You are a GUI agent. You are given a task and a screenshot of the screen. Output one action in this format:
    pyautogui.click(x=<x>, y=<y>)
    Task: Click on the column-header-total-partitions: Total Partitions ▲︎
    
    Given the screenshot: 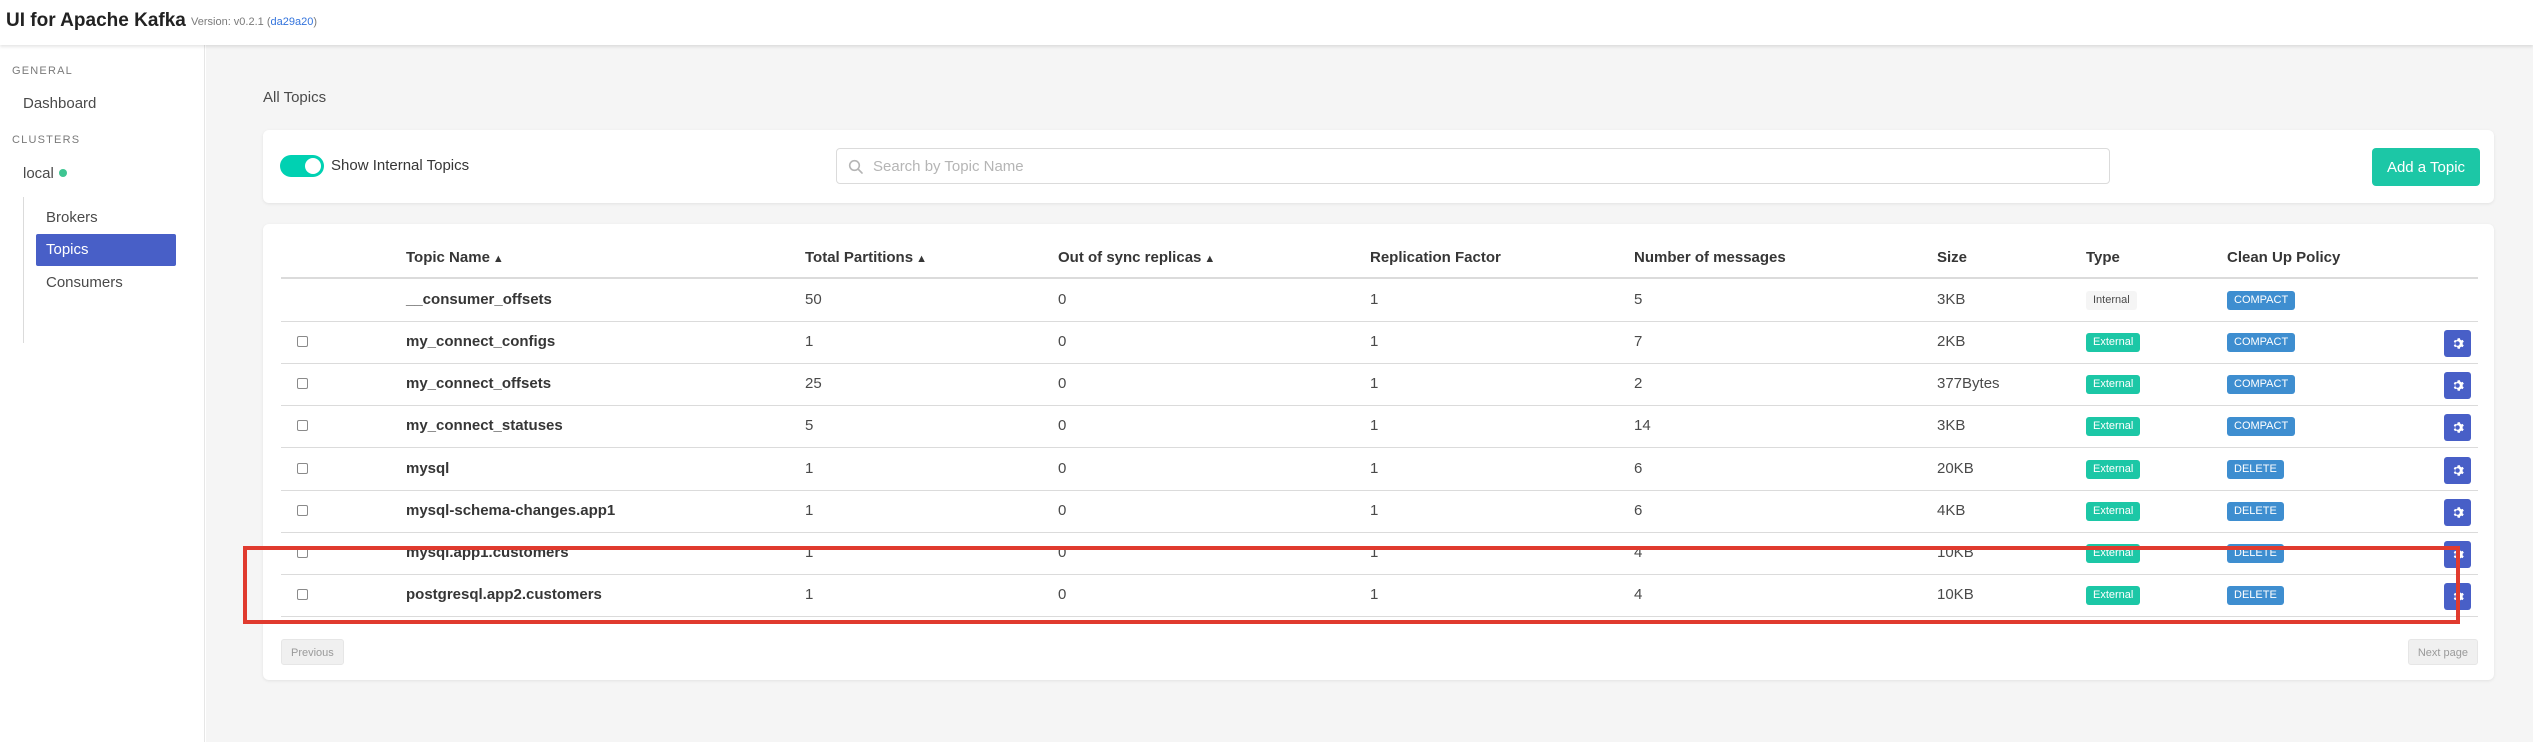 What is the action you would take?
    pyautogui.click(x=866, y=257)
    